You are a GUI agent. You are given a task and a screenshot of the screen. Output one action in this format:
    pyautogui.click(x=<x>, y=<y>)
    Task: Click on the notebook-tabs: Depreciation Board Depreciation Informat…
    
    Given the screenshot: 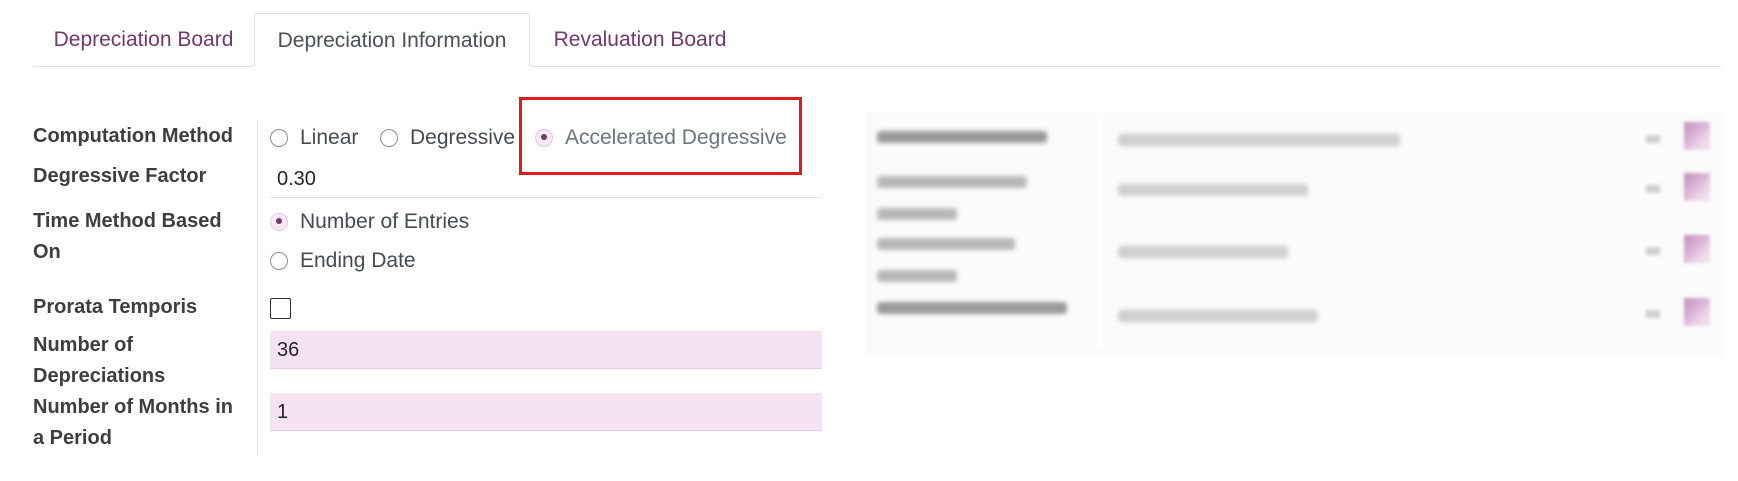 What is the action you would take?
    pyautogui.click(x=877, y=40)
    